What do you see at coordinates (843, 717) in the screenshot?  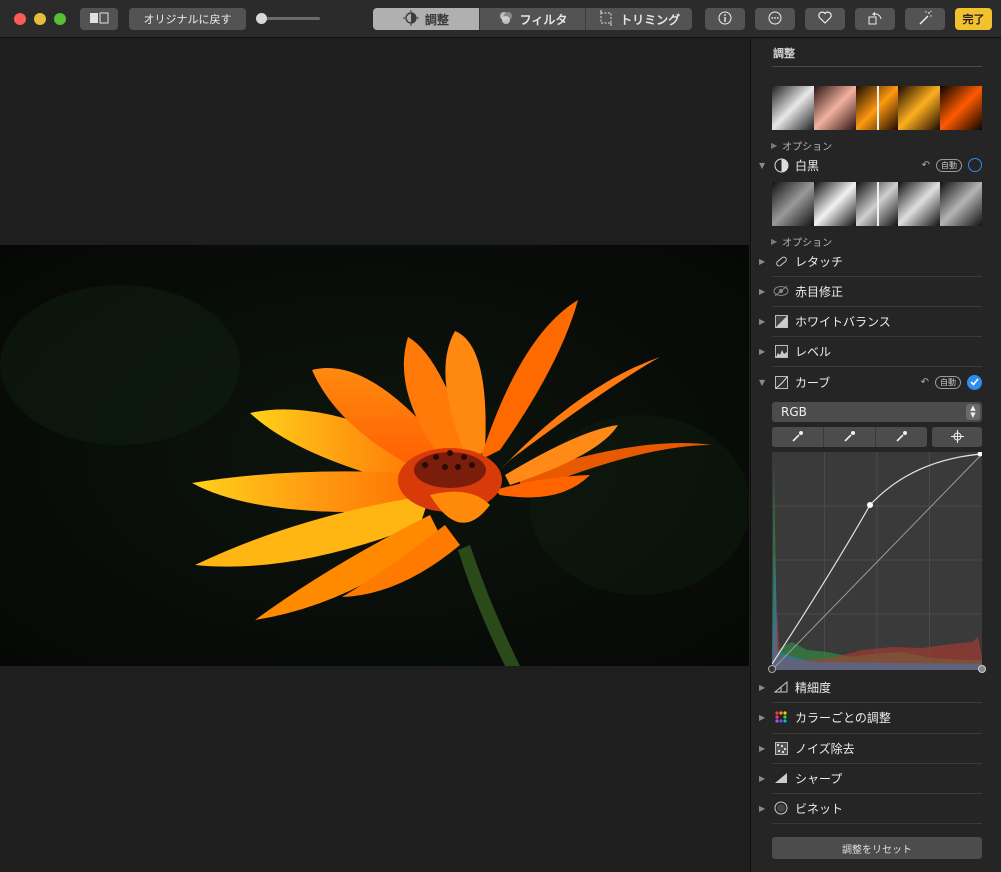 I see `selective-color-label: カラーごとの調整` at bounding box center [843, 717].